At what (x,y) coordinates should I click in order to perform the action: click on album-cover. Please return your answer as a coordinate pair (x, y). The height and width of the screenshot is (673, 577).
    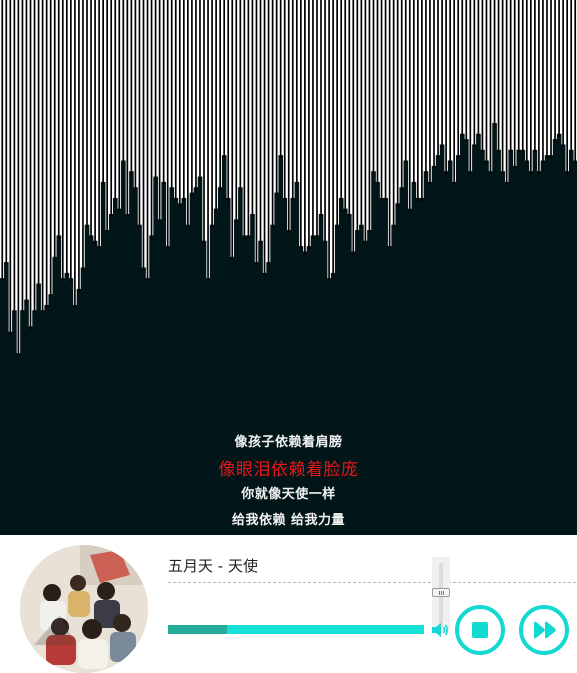
    Looking at the image, I should click on (84, 609).